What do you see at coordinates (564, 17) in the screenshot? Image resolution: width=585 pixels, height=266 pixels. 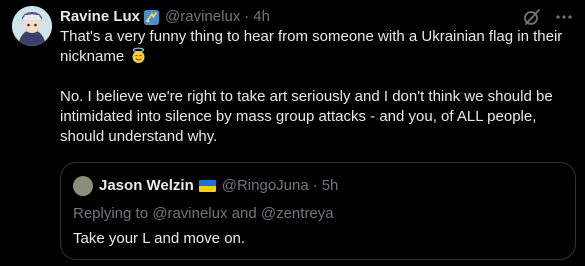 I see `more-icon` at bounding box center [564, 17].